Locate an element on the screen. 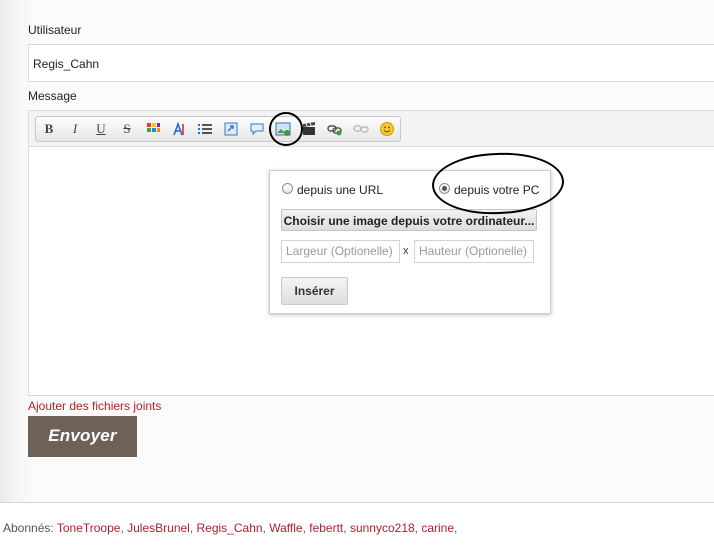  subscriber-link: carine is located at coordinates (437, 528).